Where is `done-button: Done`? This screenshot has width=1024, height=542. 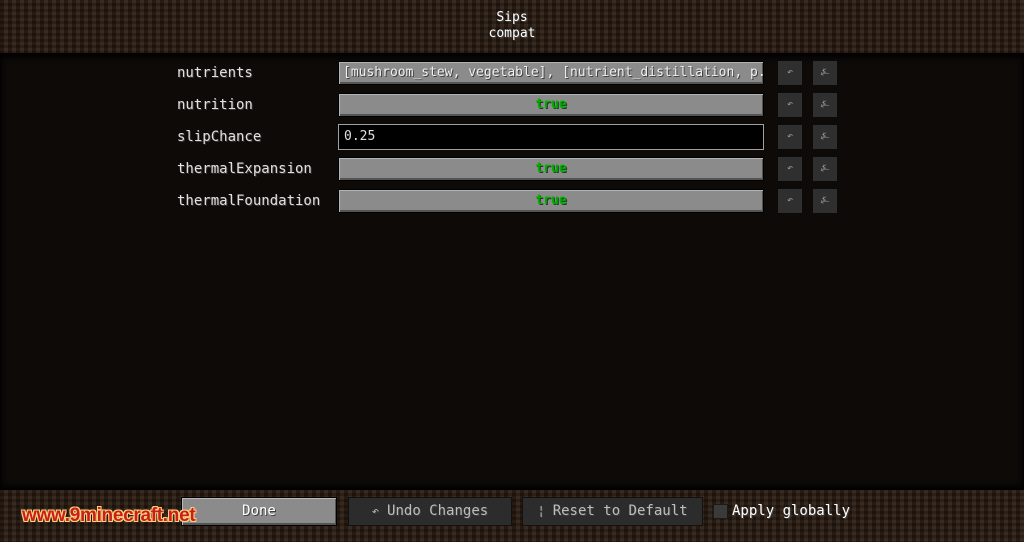
done-button: Done is located at coordinates (259, 511).